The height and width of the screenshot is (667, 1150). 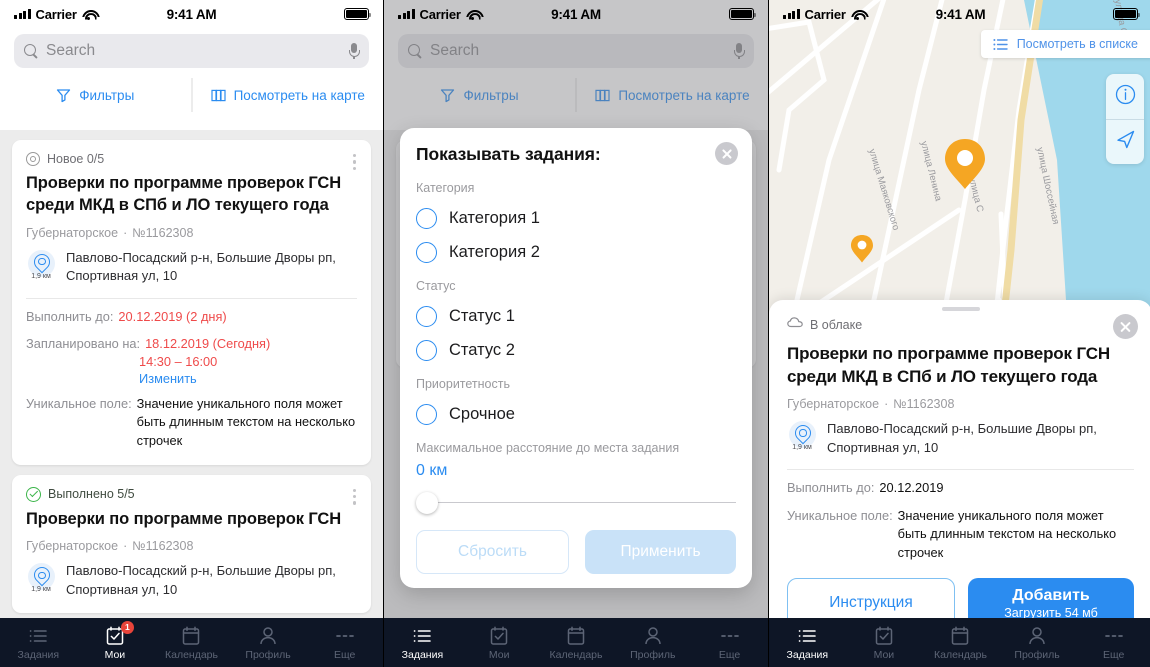 What do you see at coordinates (911, 488) in the screenshot?
I see `due-value: 20.12.2019` at bounding box center [911, 488].